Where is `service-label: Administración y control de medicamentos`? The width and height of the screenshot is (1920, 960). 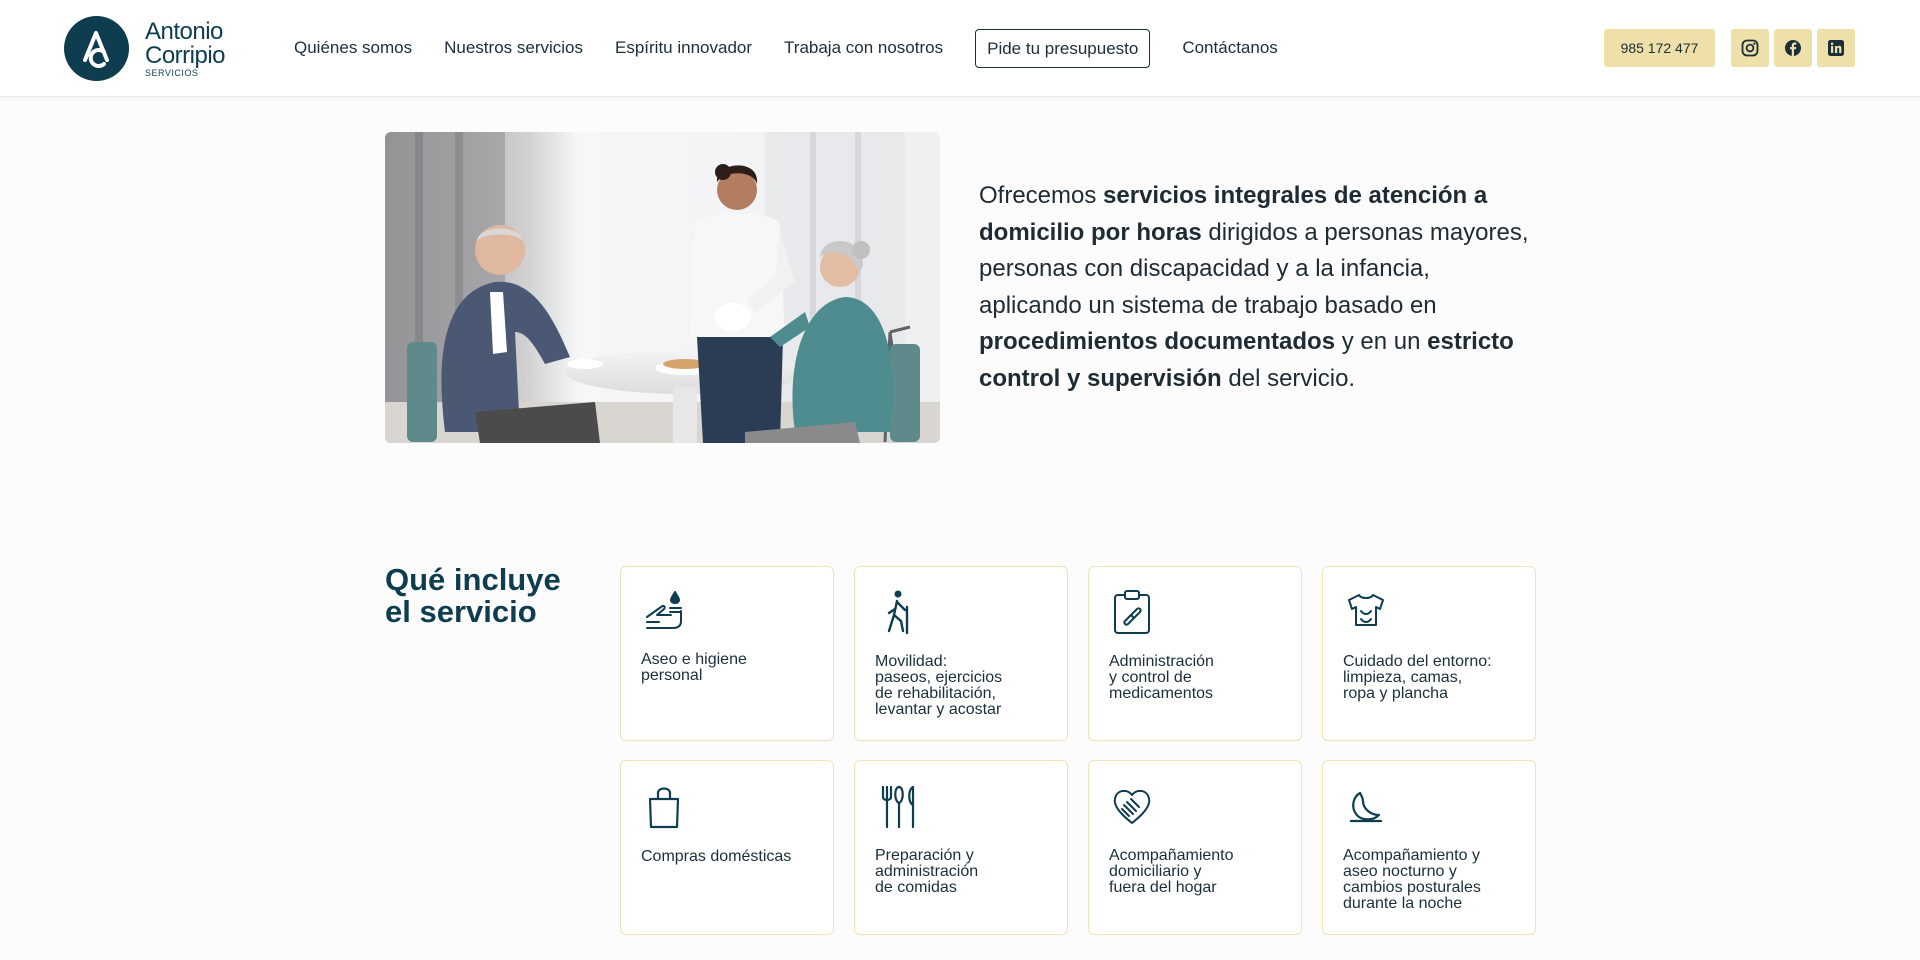 service-label: Administración y control de medicamentos is located at coordinates (1161, 677).